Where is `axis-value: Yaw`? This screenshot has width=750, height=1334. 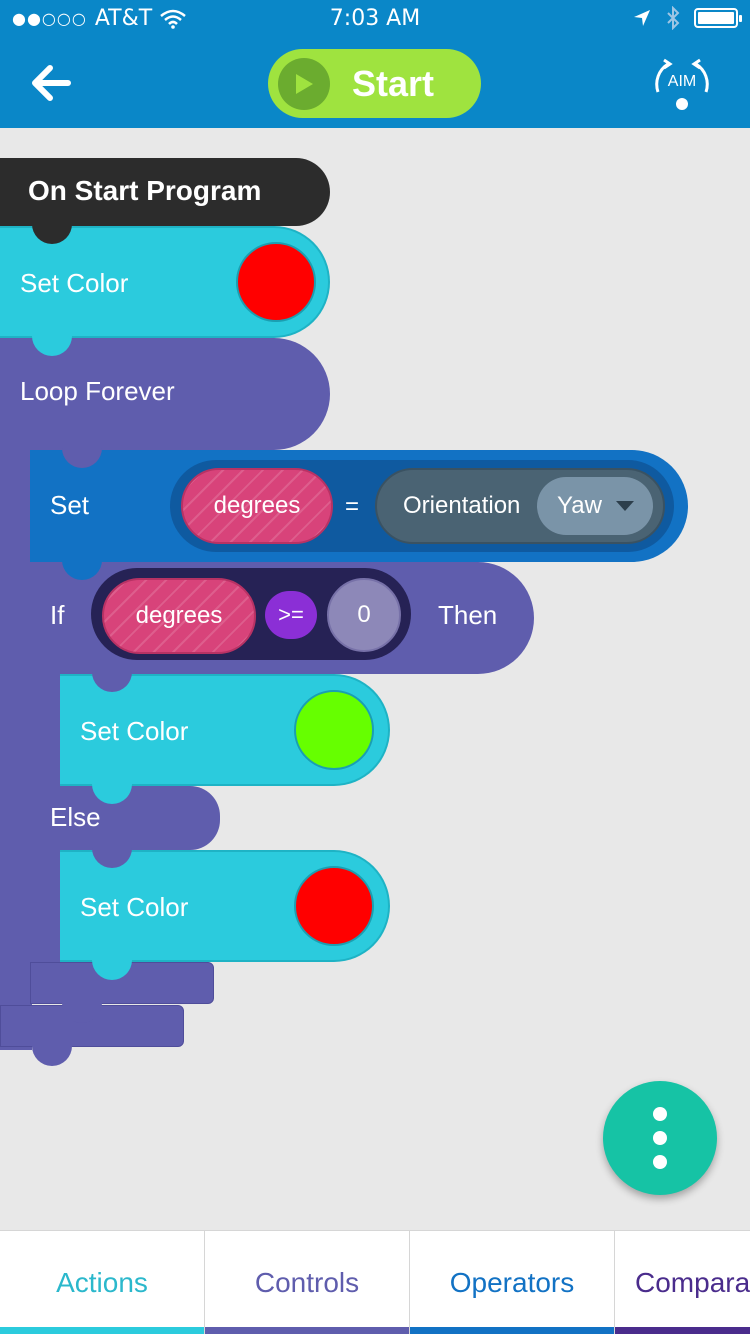 axis-value: Yaw is located at coordinates (579, 505).